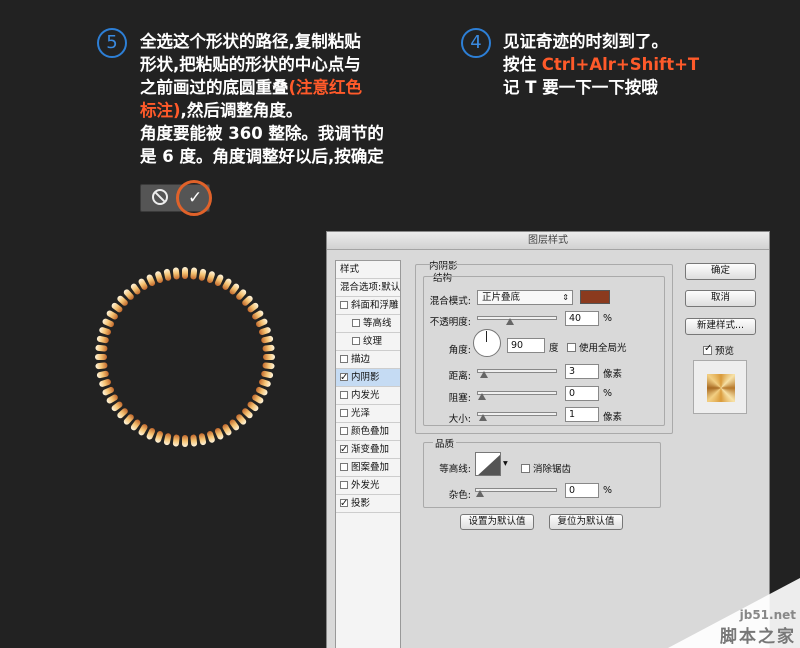 The image size is (800, 648). What do you see at coordinates (522, 64) in the screenshot?
I see `step-4-line-2a: 按住` at bounding box center [522, 64].